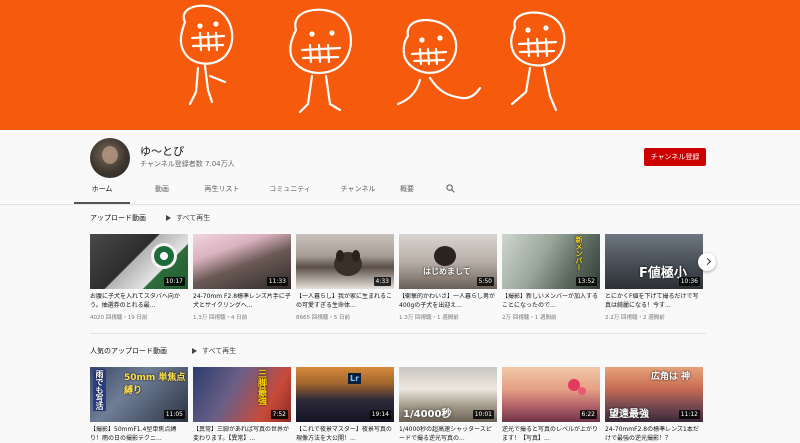 The height and width of the screenshot is (443, 800). Describe the element at coordinates (586, 281) in the screenshot. I see `video-duration: 13:52` at that location.